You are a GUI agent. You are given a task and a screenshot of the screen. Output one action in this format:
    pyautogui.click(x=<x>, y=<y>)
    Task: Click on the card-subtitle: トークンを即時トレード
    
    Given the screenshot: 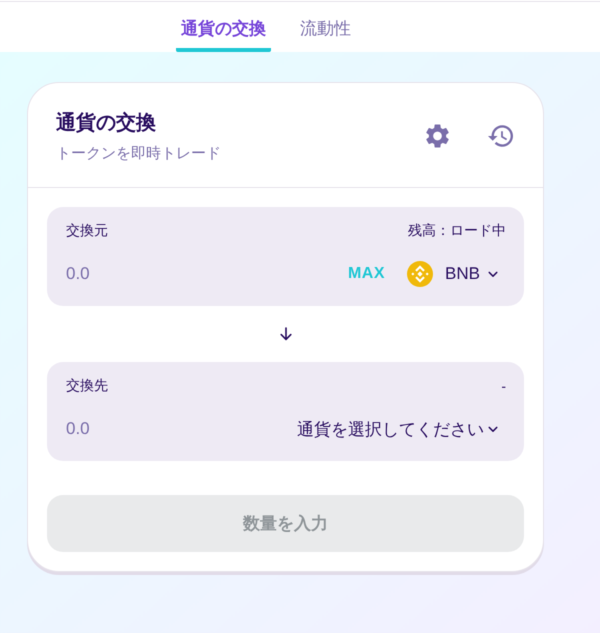 What is the action you would take?
    pyautogui.click(x=138, y=153)
    